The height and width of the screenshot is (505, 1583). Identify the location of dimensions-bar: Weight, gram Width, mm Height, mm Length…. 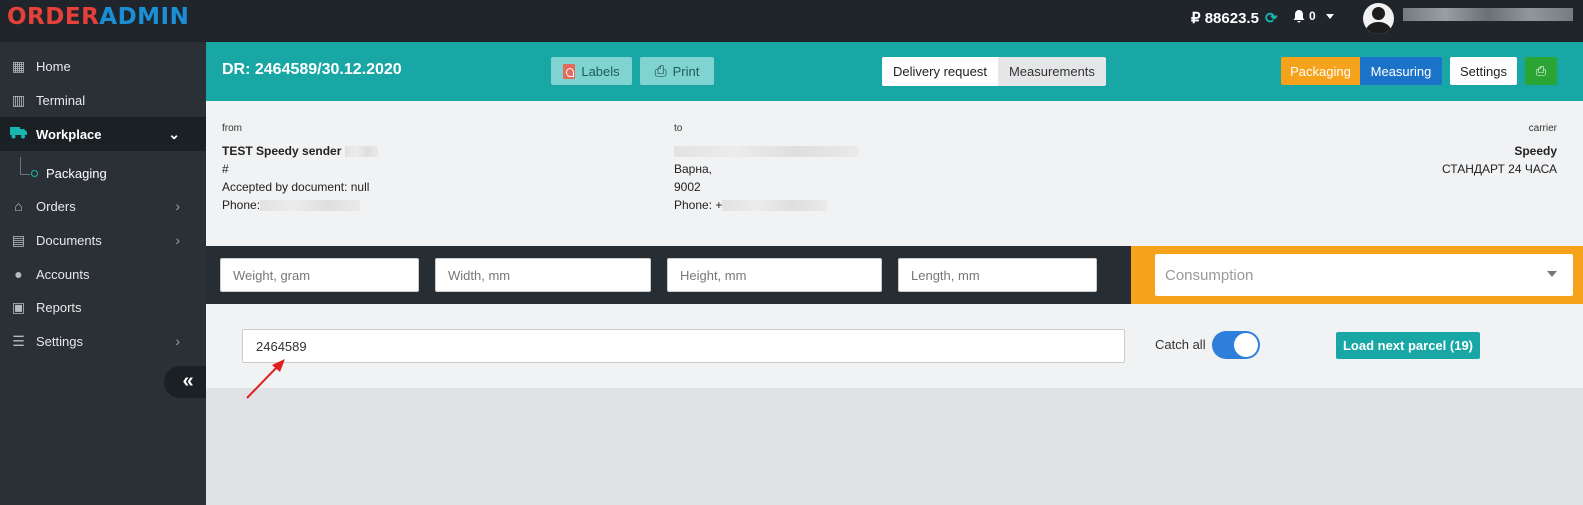
(668, 275).